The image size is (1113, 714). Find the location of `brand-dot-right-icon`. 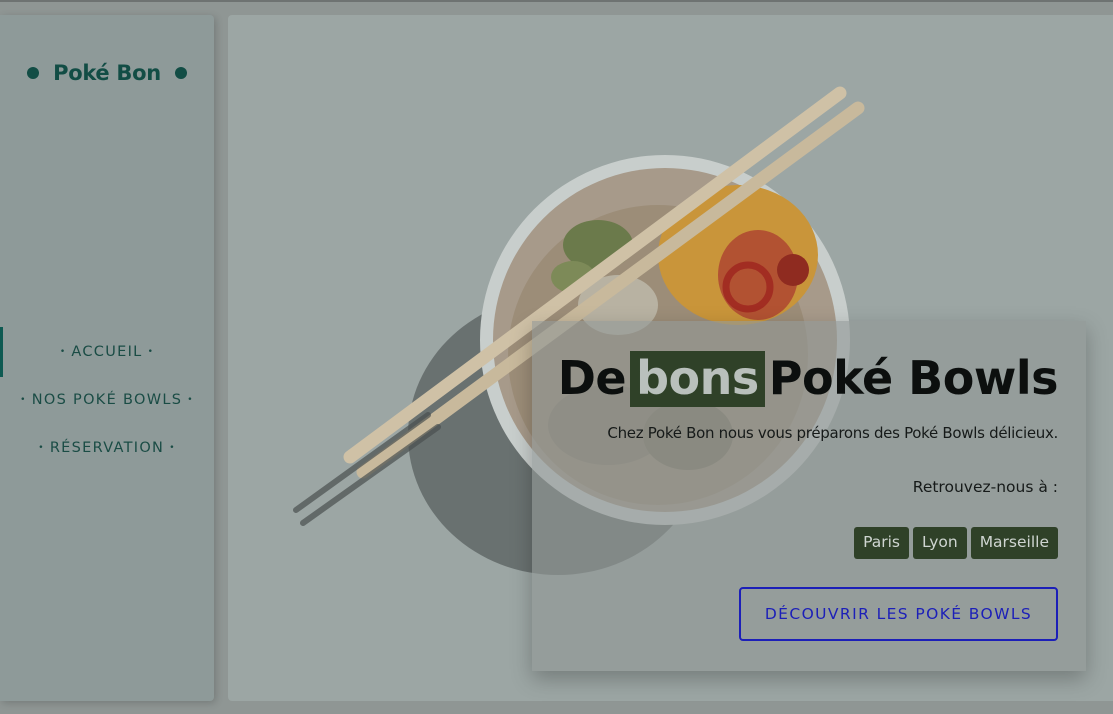

brand-dot-right-icon is located at coordinates (180, 72).